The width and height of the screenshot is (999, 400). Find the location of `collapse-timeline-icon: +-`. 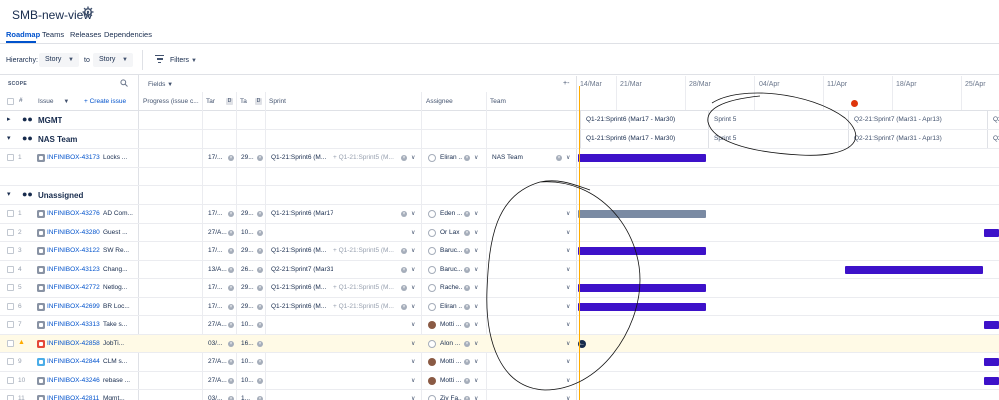

collapse-timeline-icon: +- is located at coordinates (566, 83).